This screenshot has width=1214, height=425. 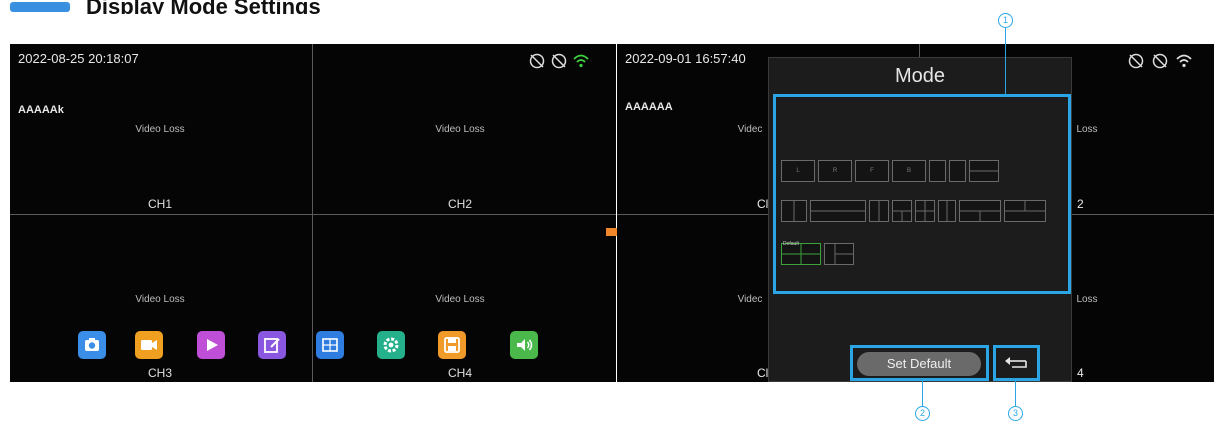 I want to click on osd-text: AAAAAA, so click(x=649, y=107).